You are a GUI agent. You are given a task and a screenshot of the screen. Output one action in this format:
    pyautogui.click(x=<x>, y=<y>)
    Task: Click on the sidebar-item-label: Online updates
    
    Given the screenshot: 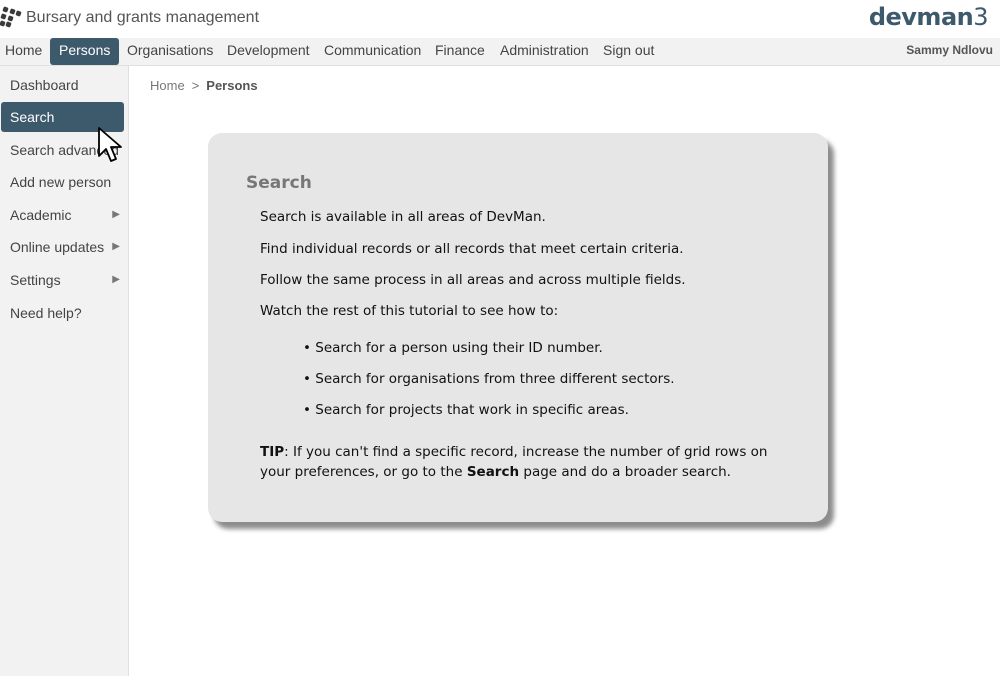 What is the action you would take?
    pyautogui.click(x=57, y=247)
    